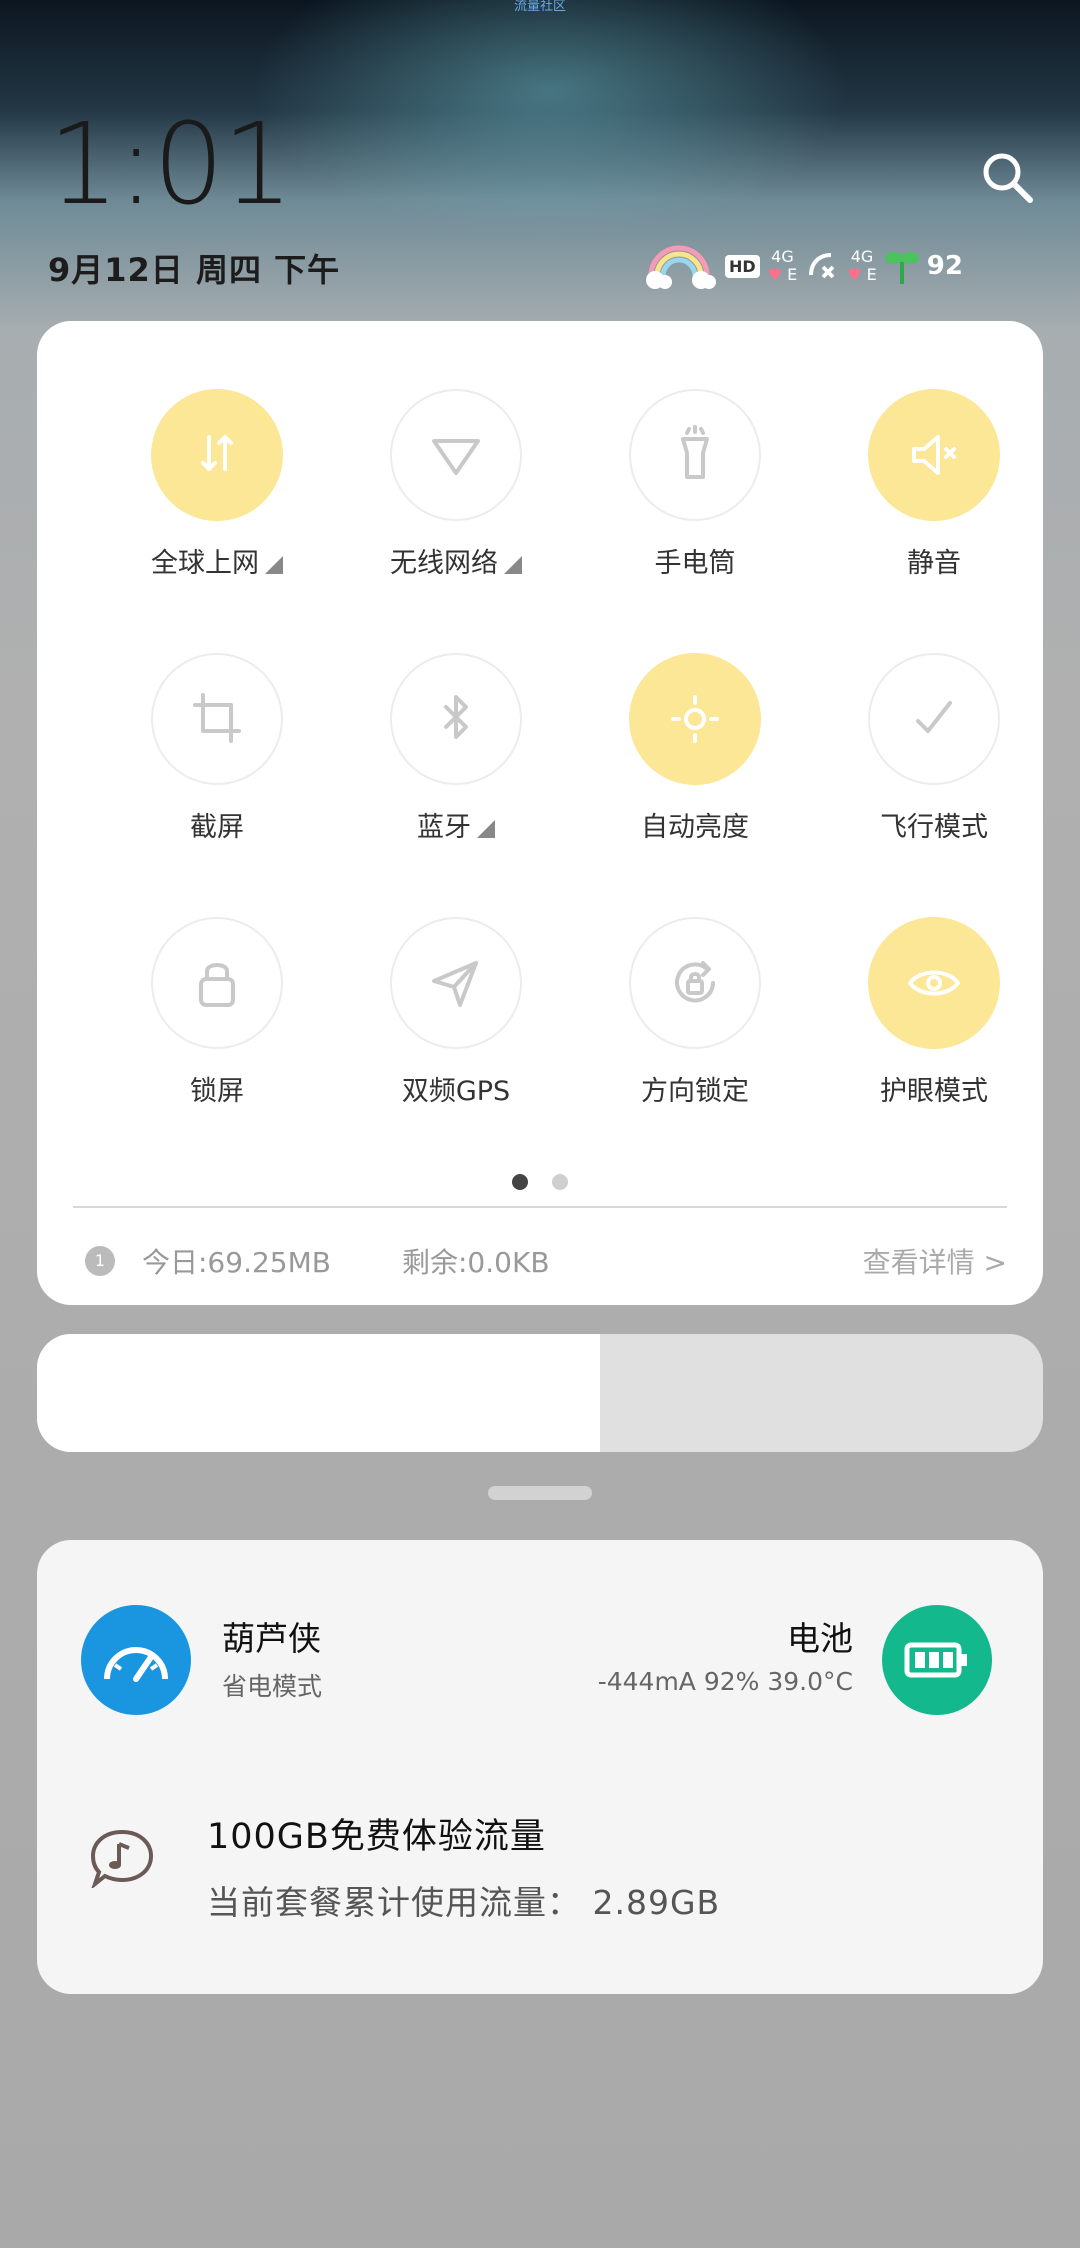  I want to click on divider, so click(540, 1207).